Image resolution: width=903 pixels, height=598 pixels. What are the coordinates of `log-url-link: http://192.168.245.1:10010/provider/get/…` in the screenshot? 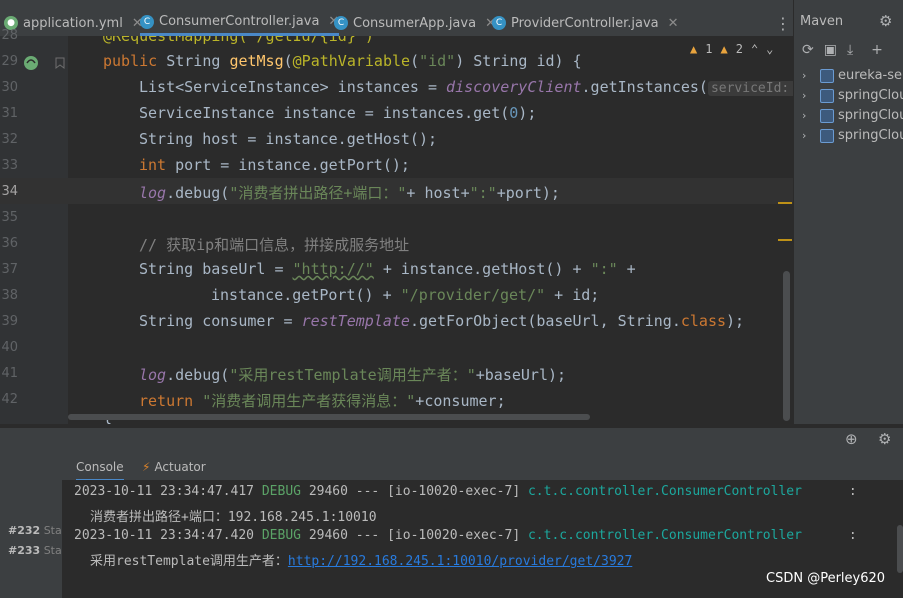 It's located at (460, 561).